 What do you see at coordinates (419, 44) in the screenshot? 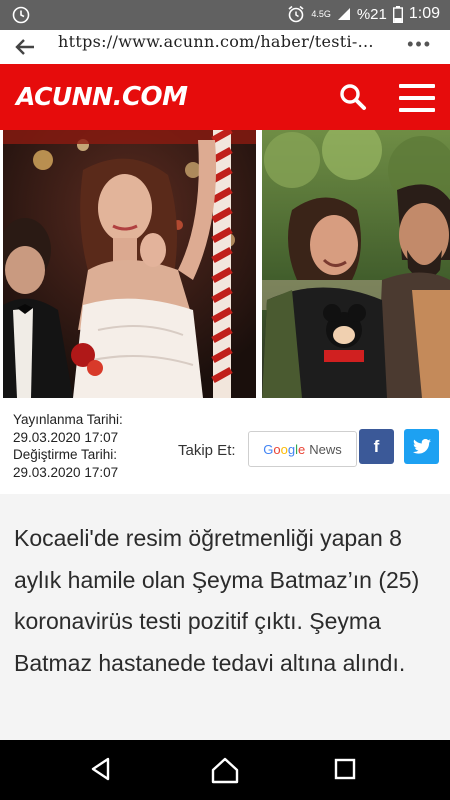
I see `more-options-icon: •••` at bounding box center [419, 44].